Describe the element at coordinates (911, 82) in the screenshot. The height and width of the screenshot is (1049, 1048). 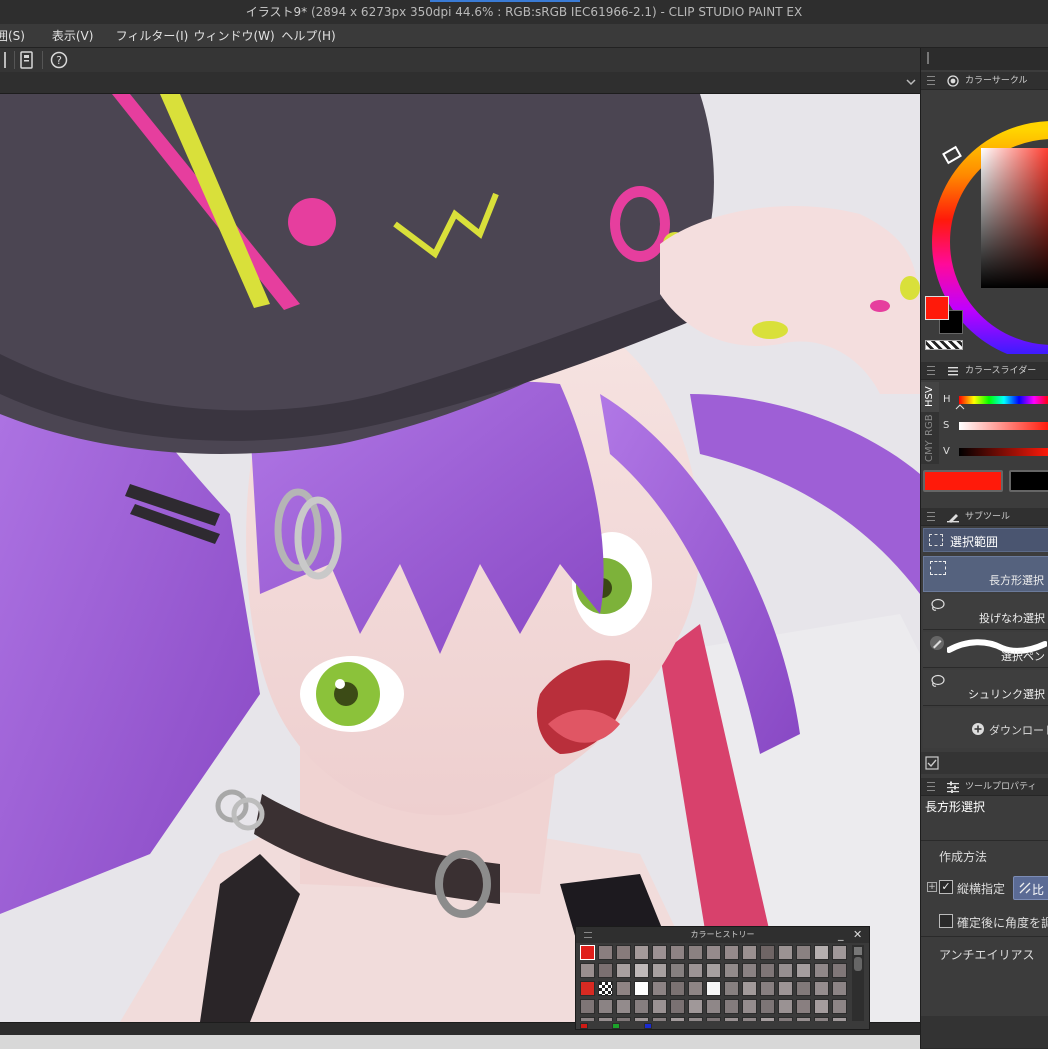
I see `chevron-down-icon` at that location.